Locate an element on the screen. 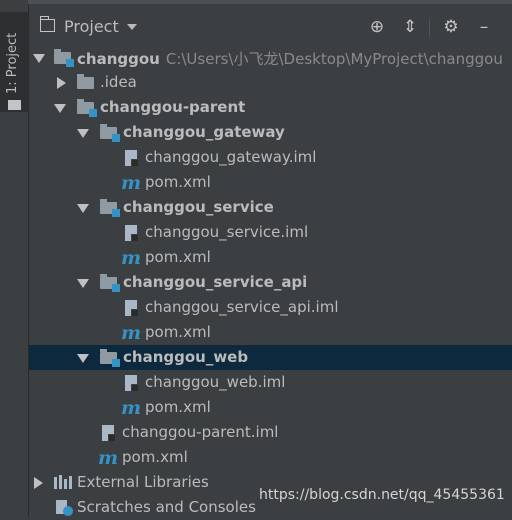 The width and height of the screenshot is (512, 520). tree-node-changgou-gateway: changgou_gateway is located at coordinates (270, 132).